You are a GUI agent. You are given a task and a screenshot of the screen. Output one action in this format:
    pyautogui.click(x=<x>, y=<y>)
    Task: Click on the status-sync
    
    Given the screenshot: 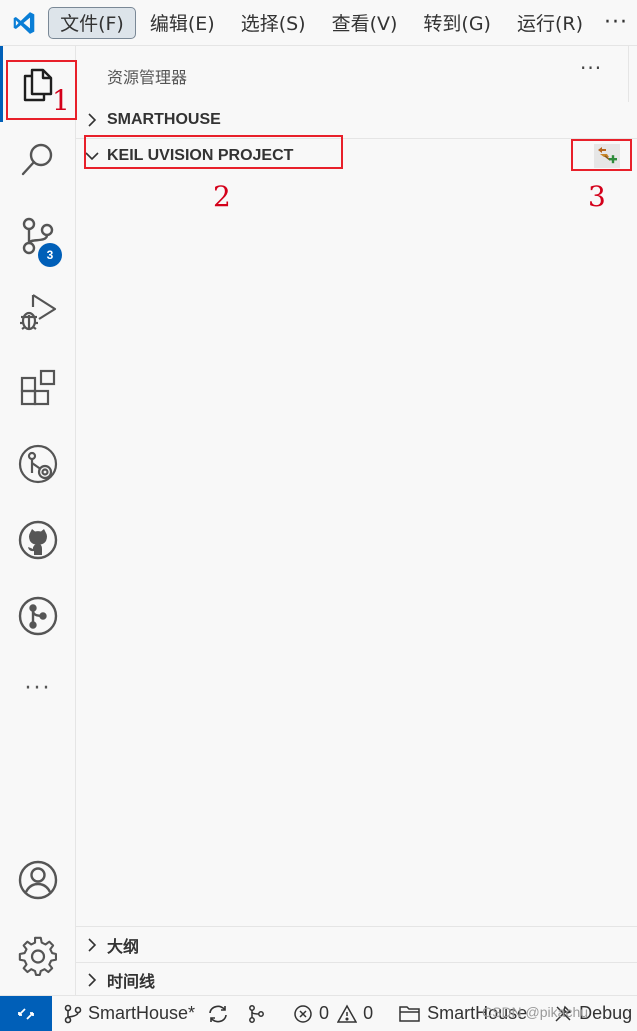 What is the action you would take?
    pyautogui.click(x=221, y=1014)
    